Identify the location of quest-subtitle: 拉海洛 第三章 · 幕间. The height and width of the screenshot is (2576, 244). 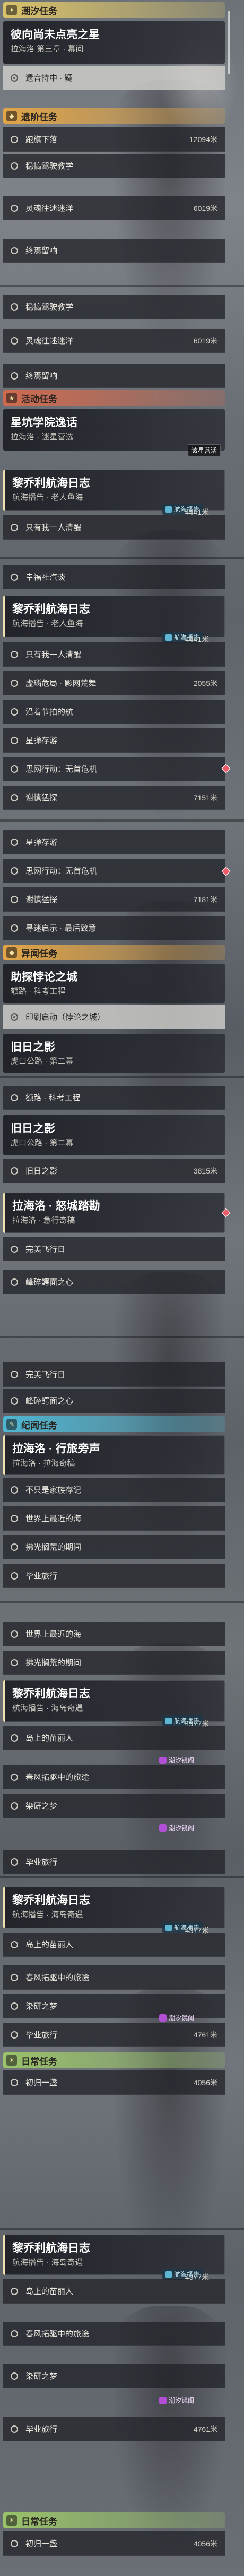
(48, 49).